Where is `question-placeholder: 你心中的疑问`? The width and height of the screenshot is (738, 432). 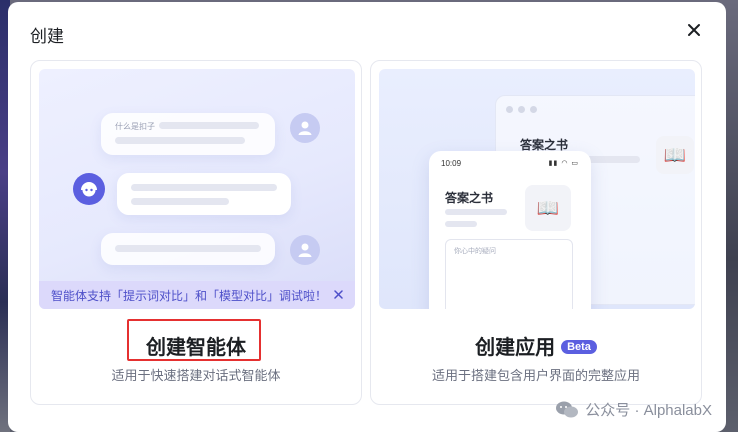
question-placeholder: 你心中的疑问 is located at coordinates (475, 251).